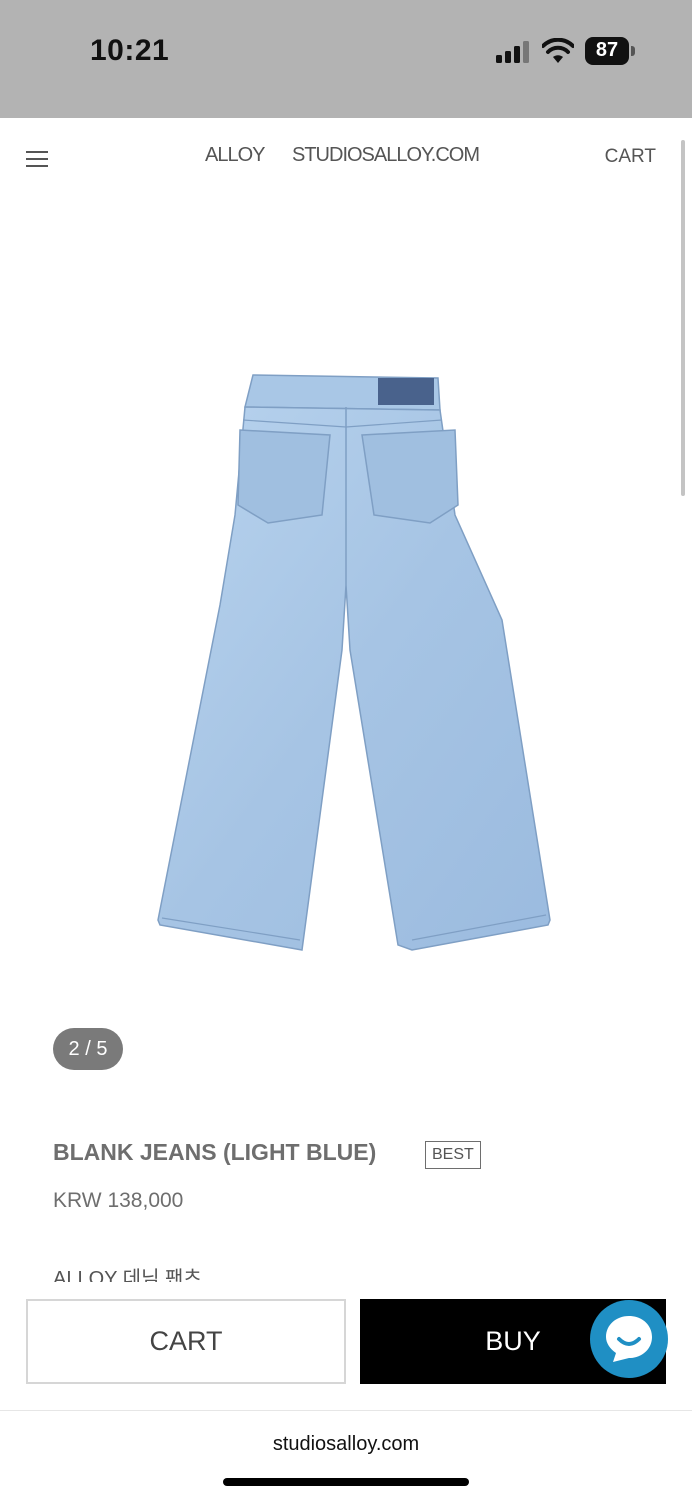 Image resolution: width=692 pixels, height=1500 pixels. Describe the element at coordinates (386, 155) in the screenshot. I see `site-name-link: STUDIOSALLOY.COM` at that location.